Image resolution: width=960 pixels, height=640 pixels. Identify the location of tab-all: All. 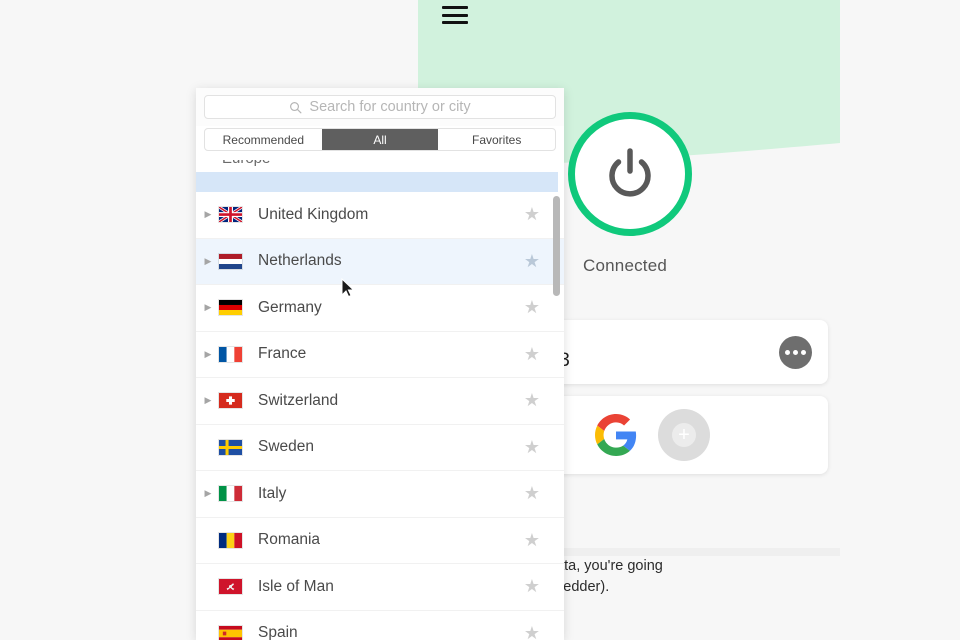
(380, 139).